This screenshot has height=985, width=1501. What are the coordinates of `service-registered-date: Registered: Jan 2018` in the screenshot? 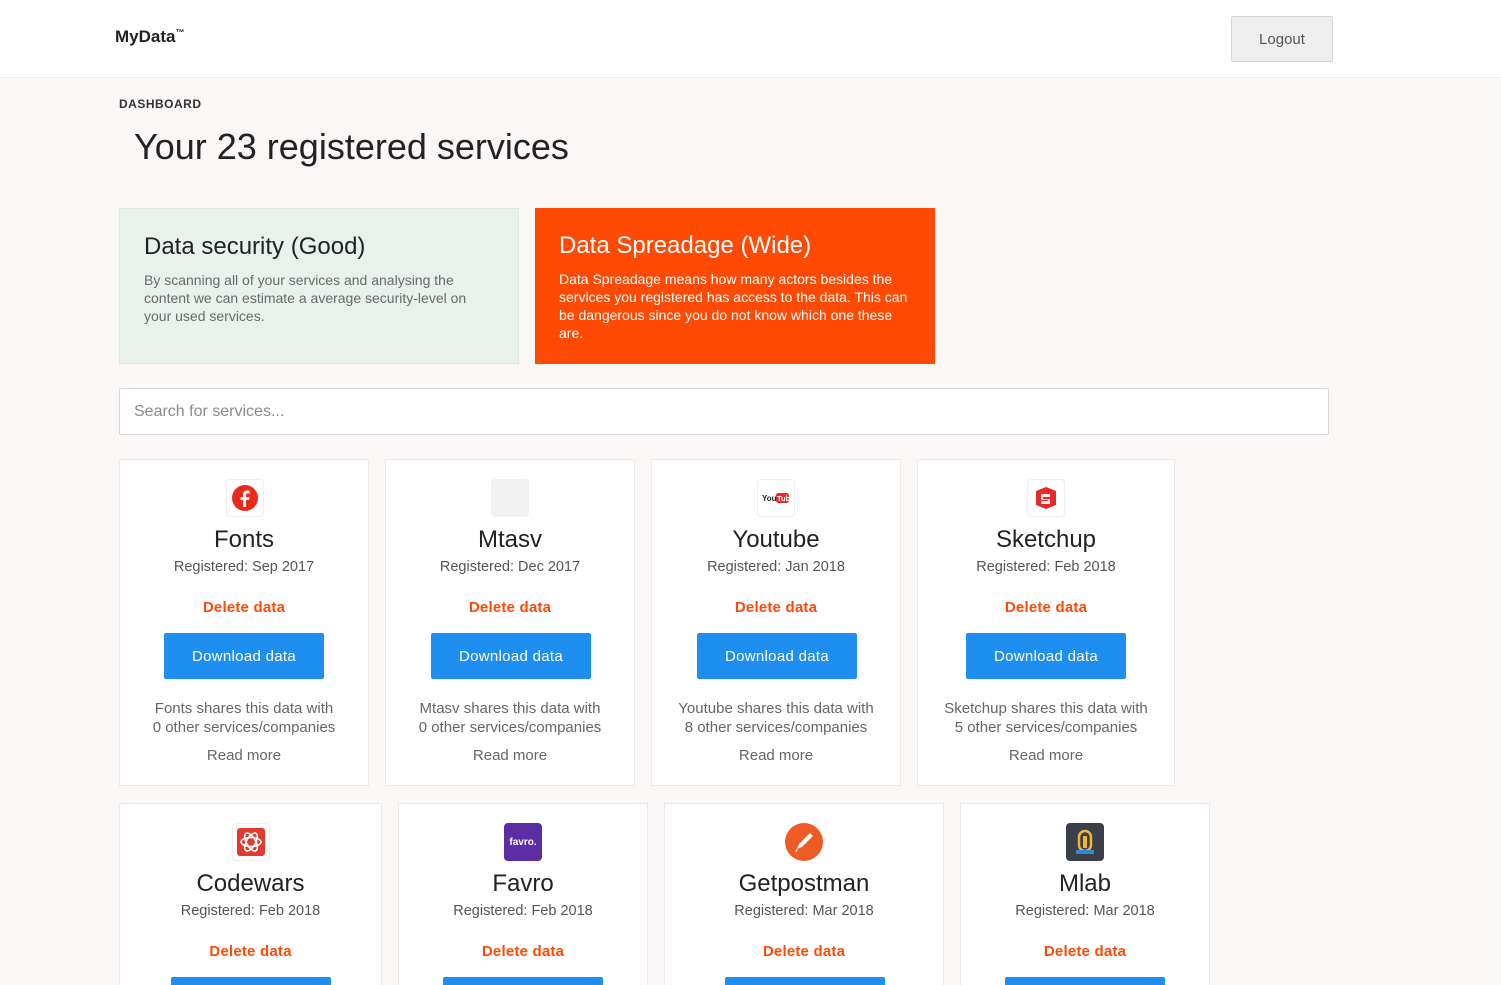 It's located at (776, 567).